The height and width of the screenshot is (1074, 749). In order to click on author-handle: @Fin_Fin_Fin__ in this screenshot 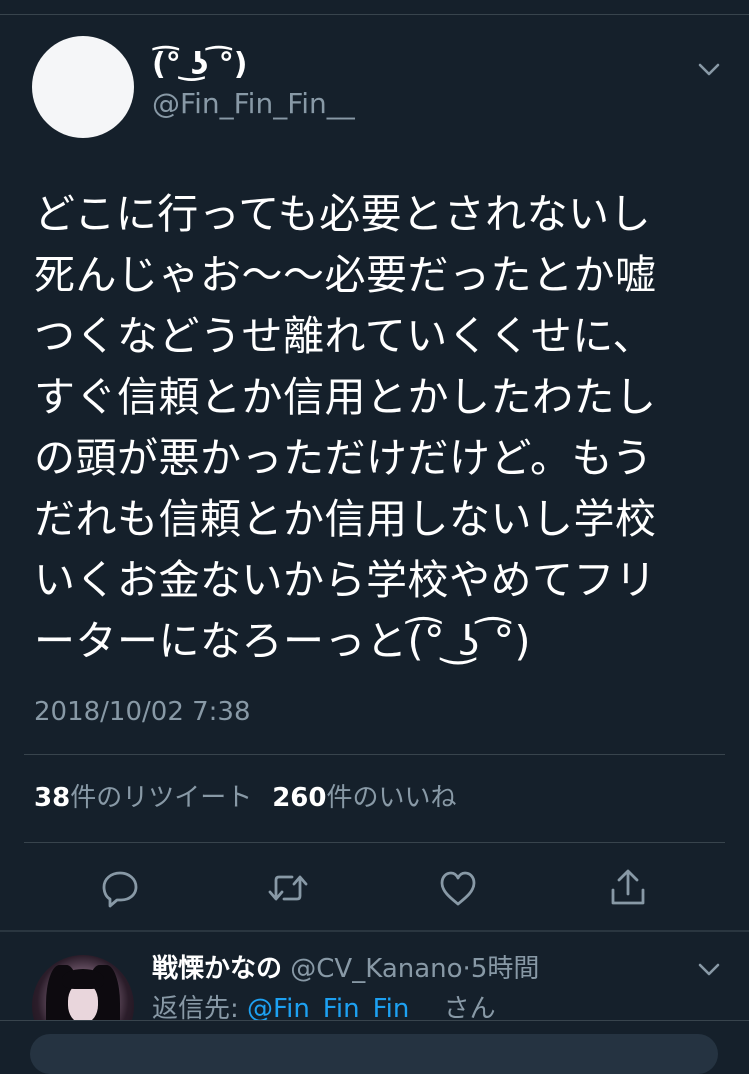, I will do `click(253, 104)`.